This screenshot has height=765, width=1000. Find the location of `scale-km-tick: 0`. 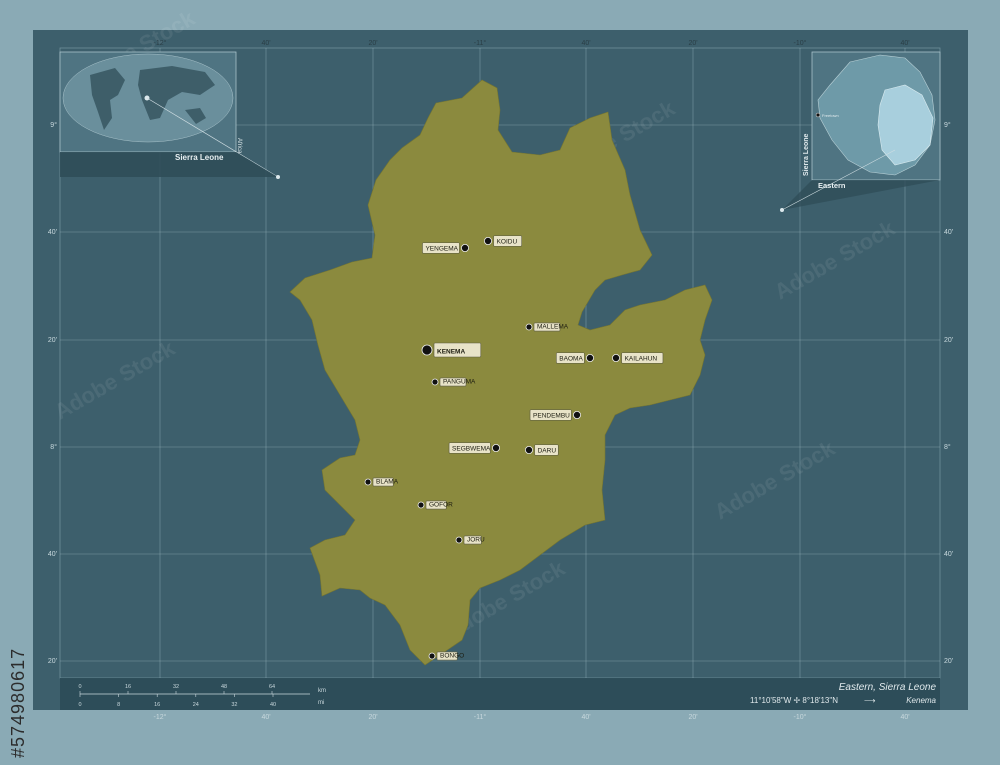

scale-km-tick: 0 is located at coordinates (79, 687).